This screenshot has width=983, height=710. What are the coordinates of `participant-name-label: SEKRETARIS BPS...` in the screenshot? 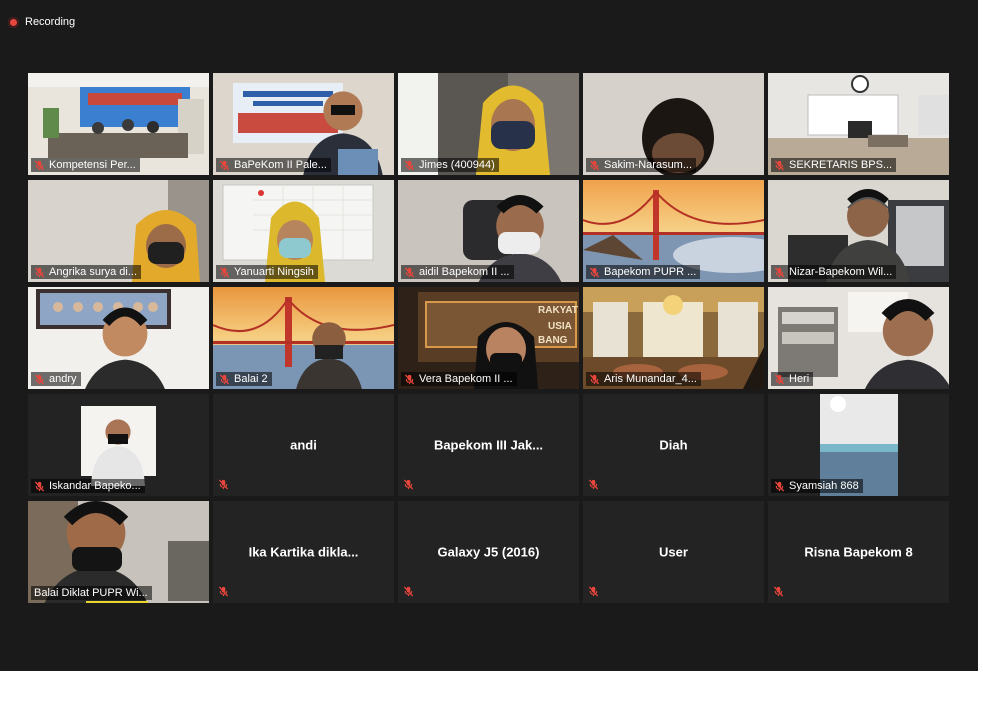 It's located at (834, 165).